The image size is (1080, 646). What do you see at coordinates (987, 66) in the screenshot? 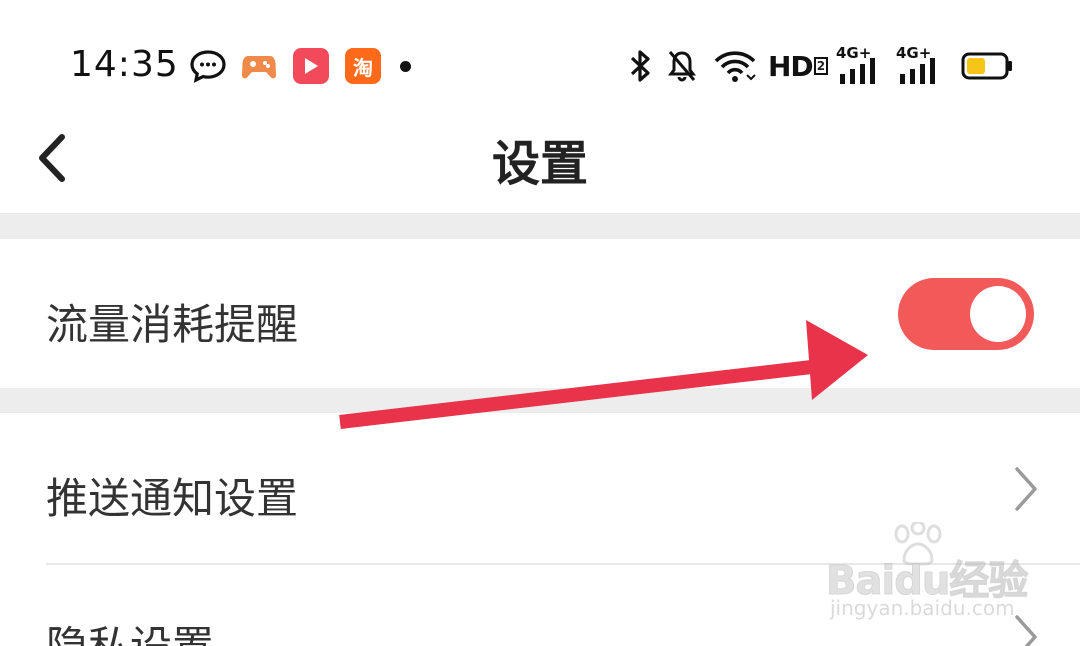
I see `battery-icon` at bounding box center [987, 66].